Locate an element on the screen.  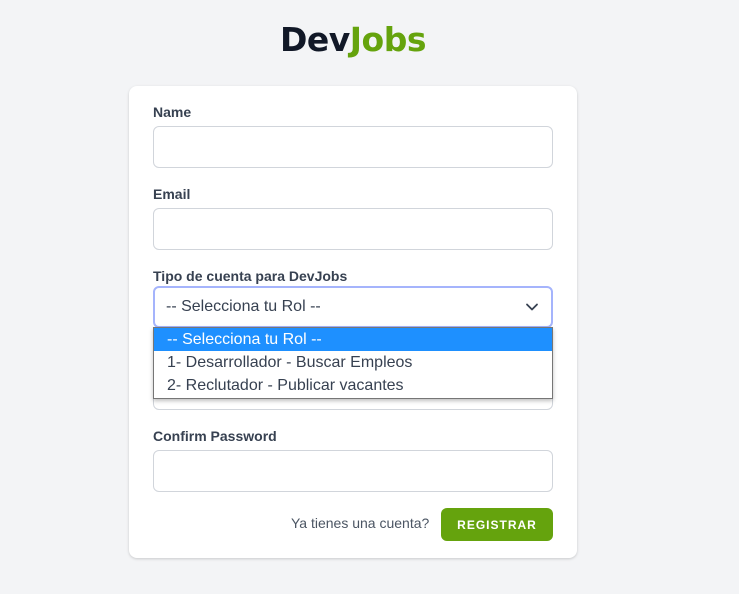
confirm-password-label: Confirm Password is located at coordinates (215, 436).